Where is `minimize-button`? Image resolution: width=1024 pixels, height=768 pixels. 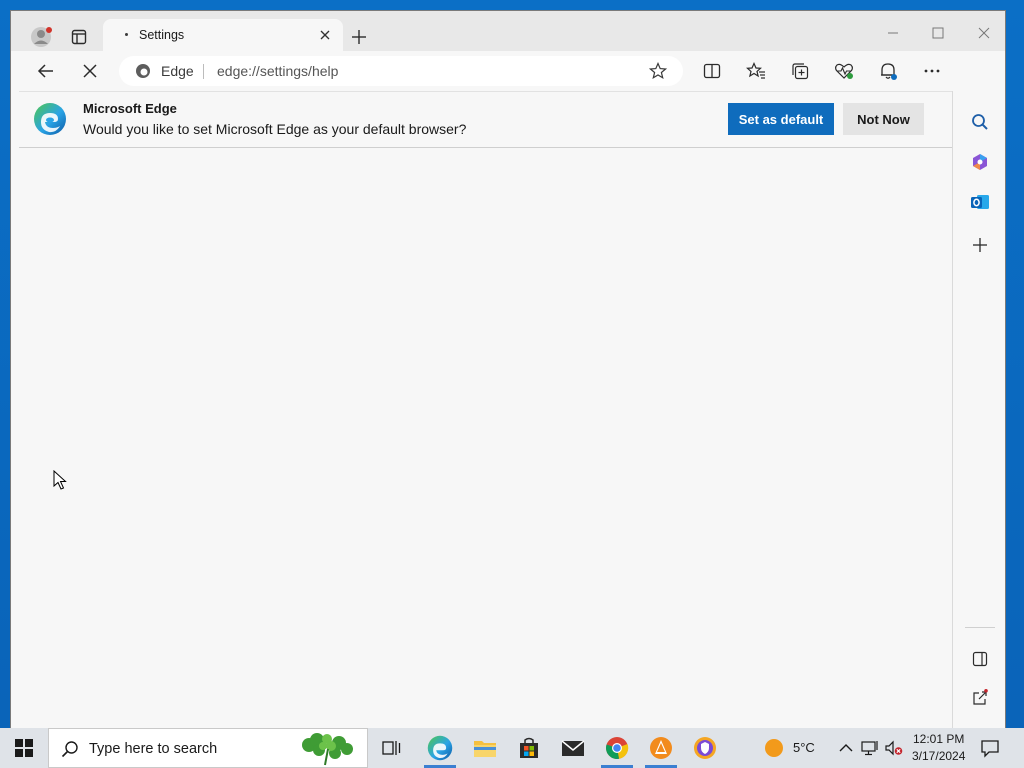 minimize-button is located at coordinates (893, 33).